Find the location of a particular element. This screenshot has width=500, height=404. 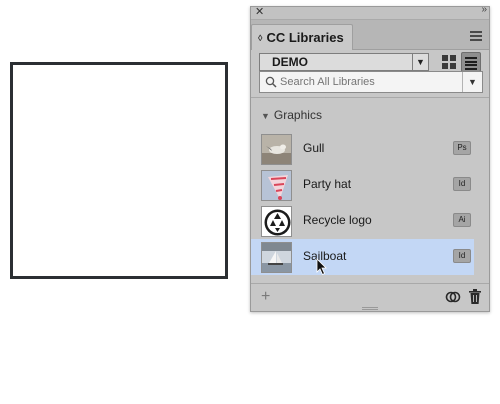

section-label: Graphics is located at coordinates (297, 115).